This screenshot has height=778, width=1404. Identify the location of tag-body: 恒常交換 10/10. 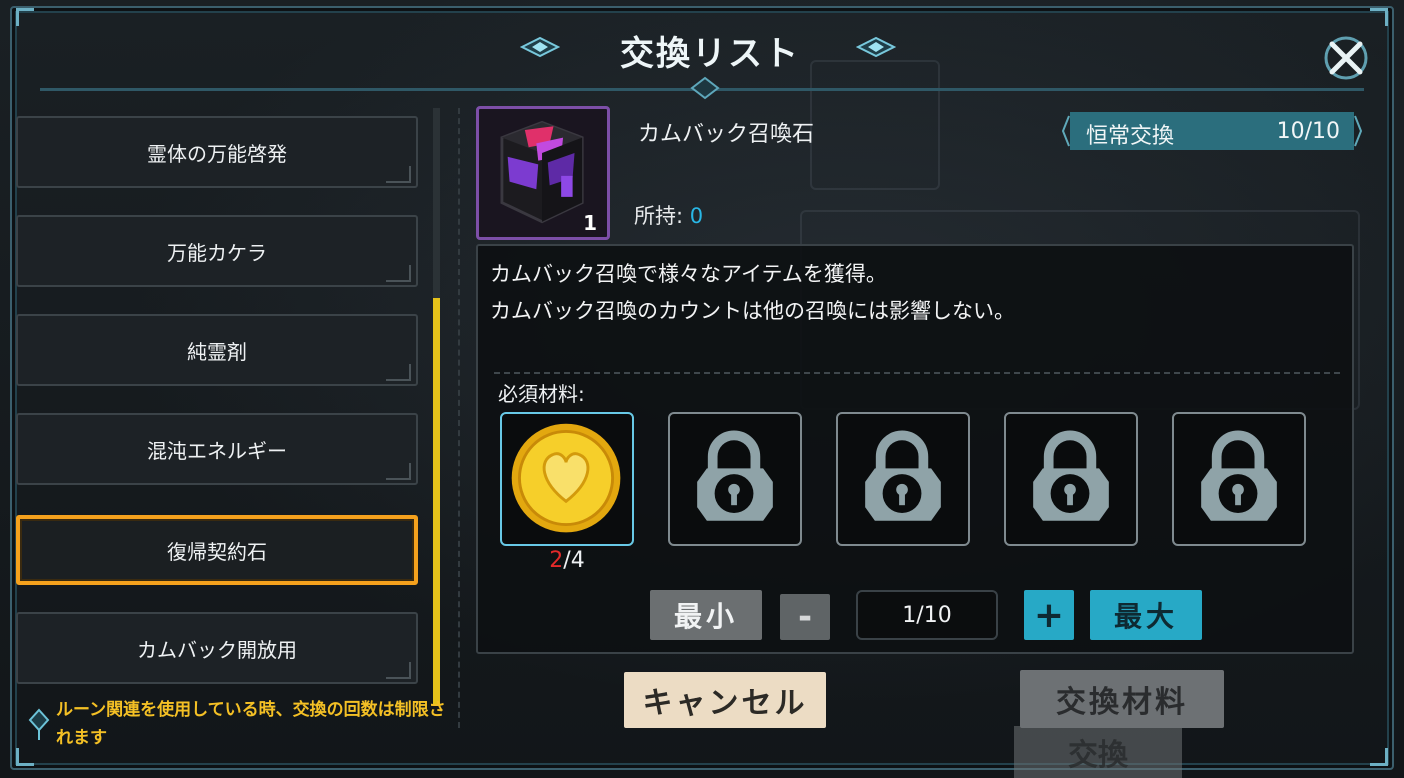
(1212, 131).